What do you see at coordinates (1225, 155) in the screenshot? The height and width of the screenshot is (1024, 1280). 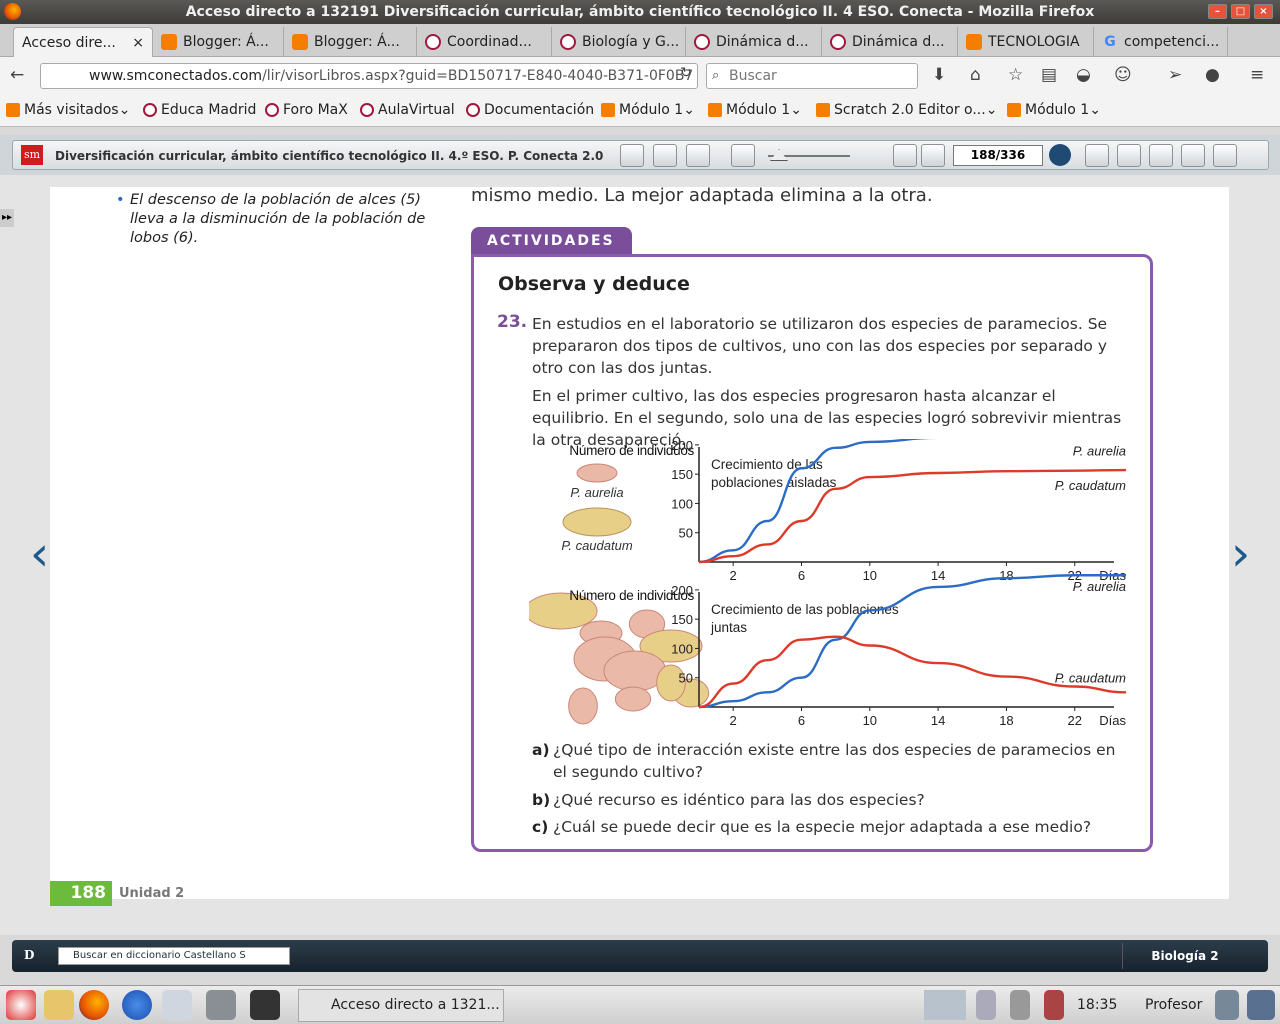 I see `notes-button` at bounding box center [1225, 155].